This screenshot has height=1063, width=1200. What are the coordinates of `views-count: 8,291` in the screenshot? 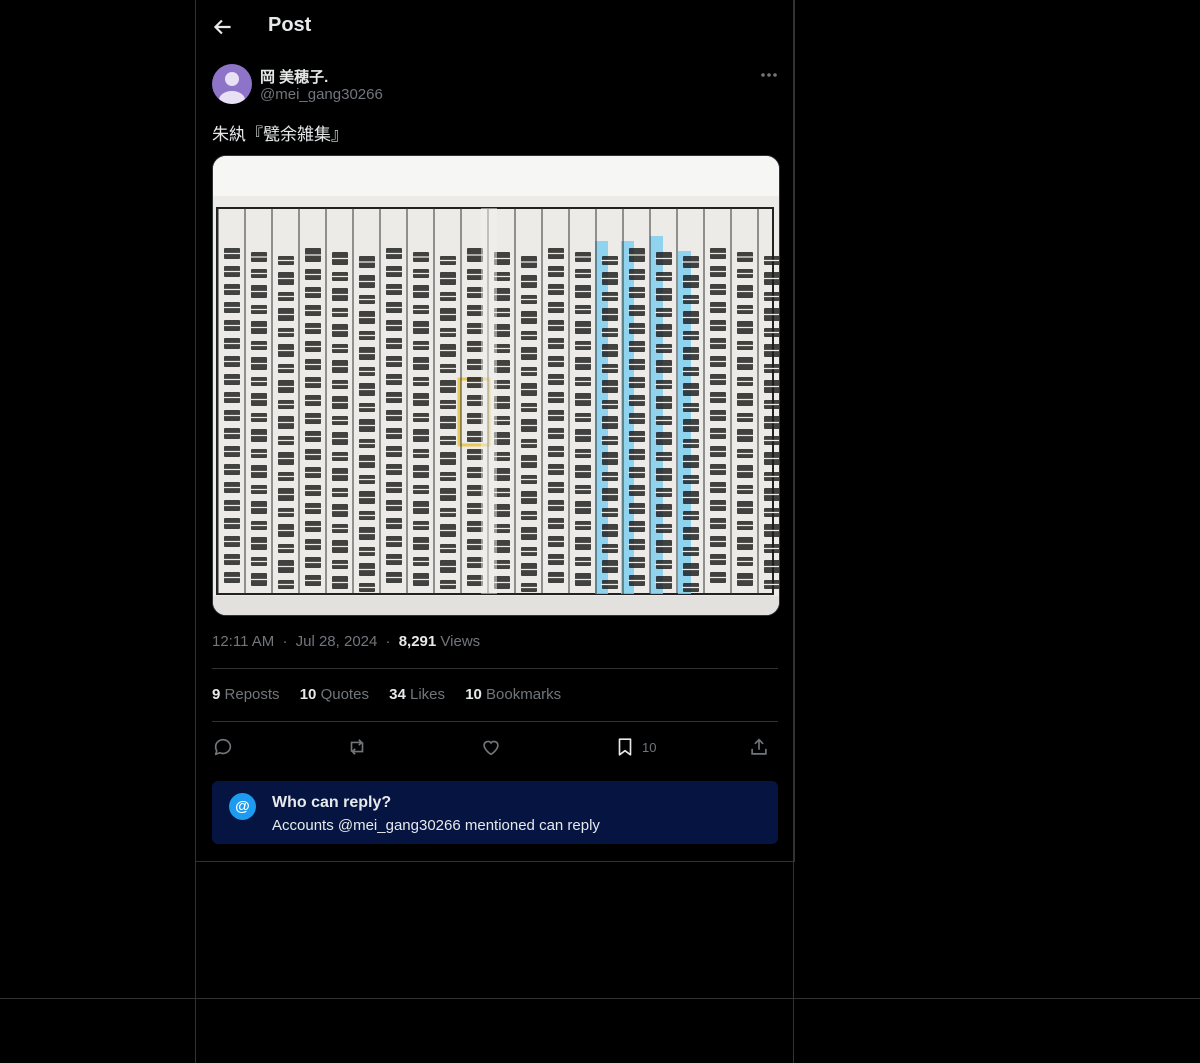 It's located at (417, 641).